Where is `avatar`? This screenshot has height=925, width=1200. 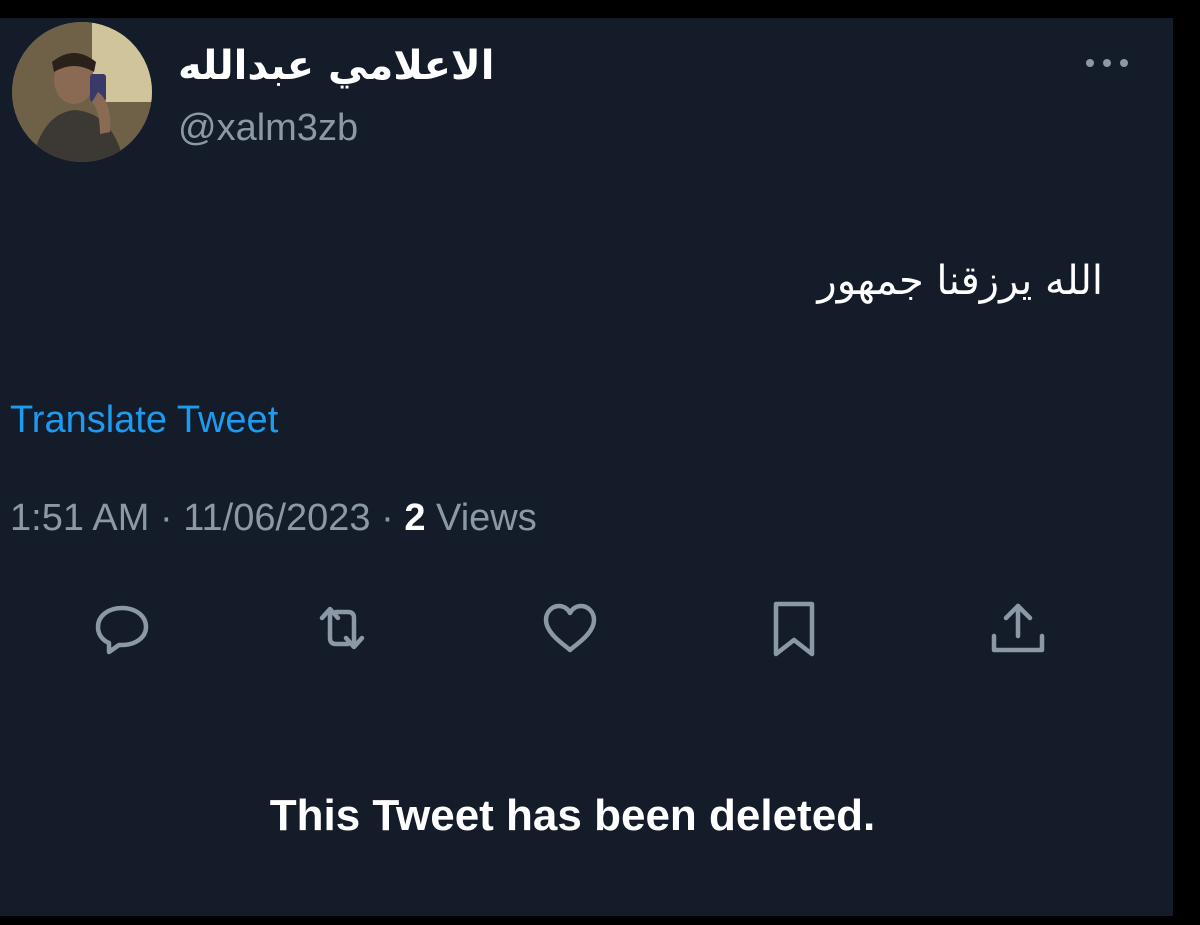 avatar is located at coordinates (82, 92).